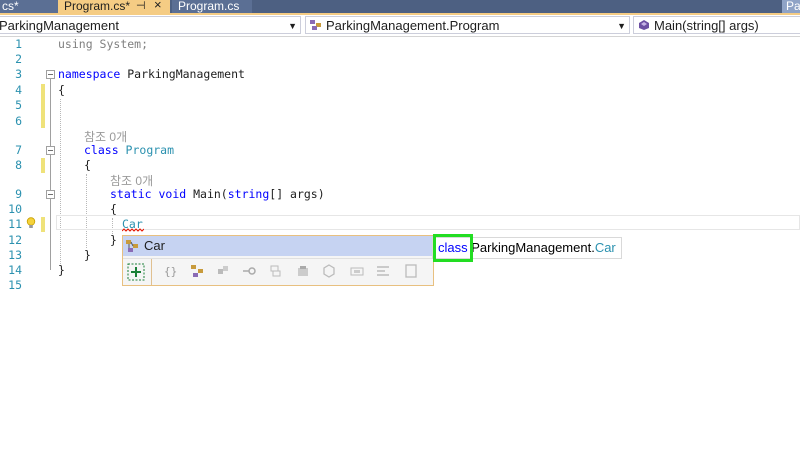 The width and height of the screenshot is (800, 472). What do you see at coordinates (50, 194) in the screenshot?
I see `fold-toggle-method` at bounding box center [50, 194].